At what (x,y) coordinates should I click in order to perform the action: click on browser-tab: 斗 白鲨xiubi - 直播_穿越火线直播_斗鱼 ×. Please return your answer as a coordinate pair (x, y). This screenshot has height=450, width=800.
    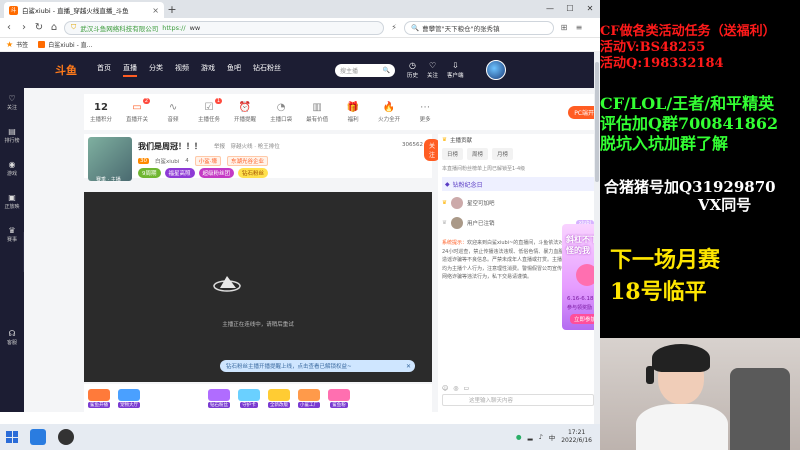
    Looking at the image, I should click on (84, 10).